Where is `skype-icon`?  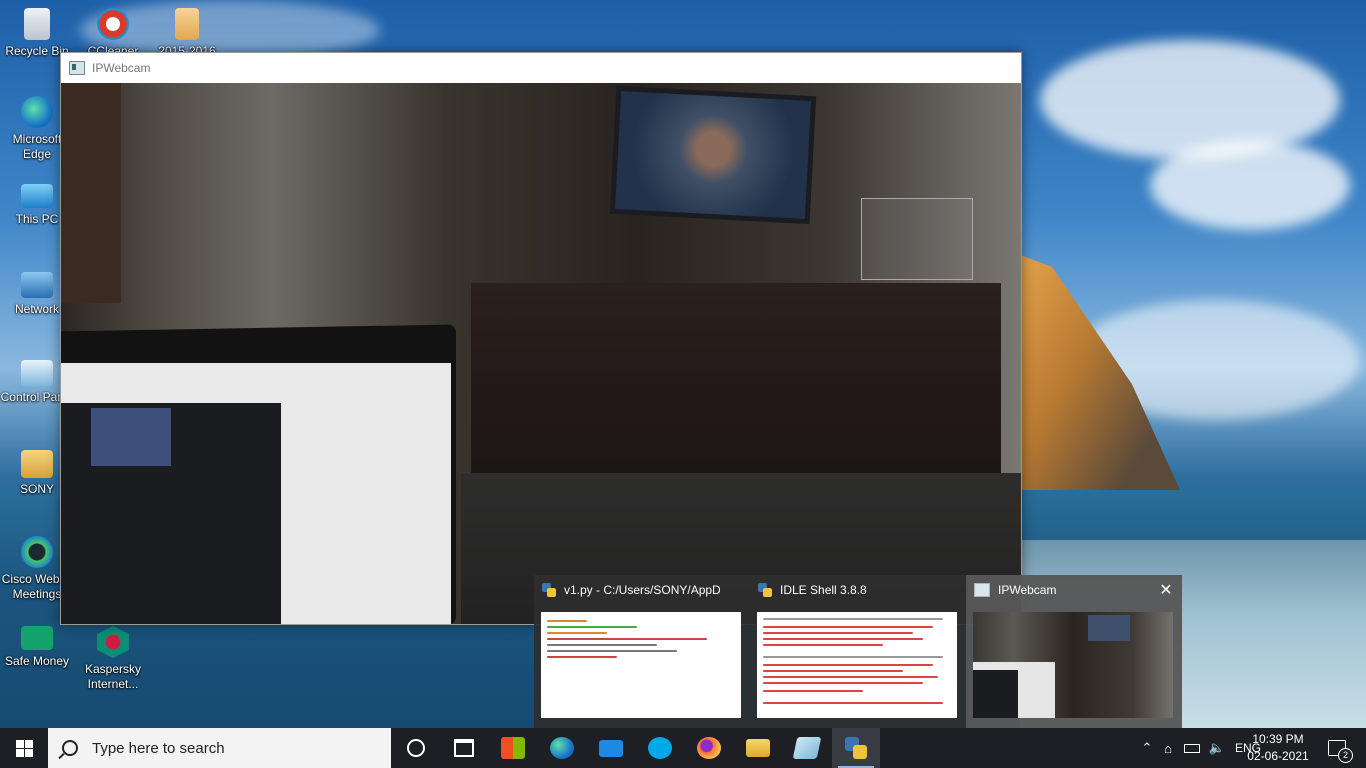 skype-icon is located at coordinates (660, 748).